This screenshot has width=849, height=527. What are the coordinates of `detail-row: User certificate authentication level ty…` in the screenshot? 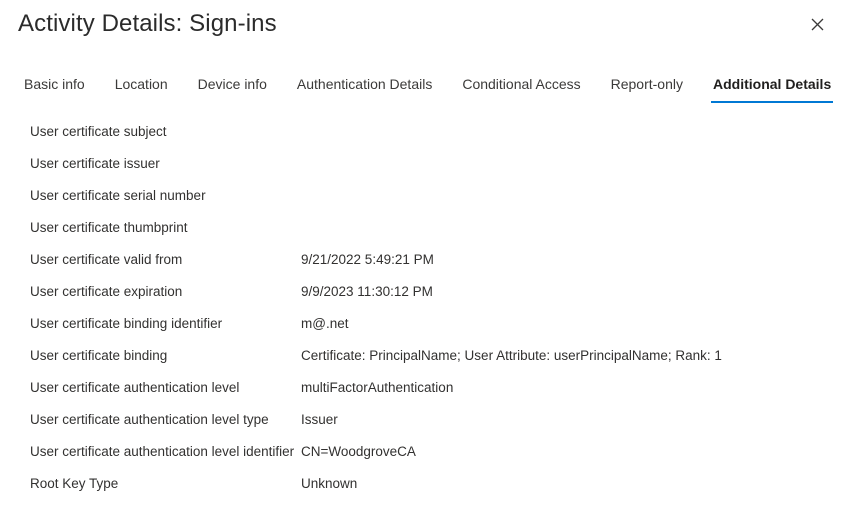 It's located at (439, 420).